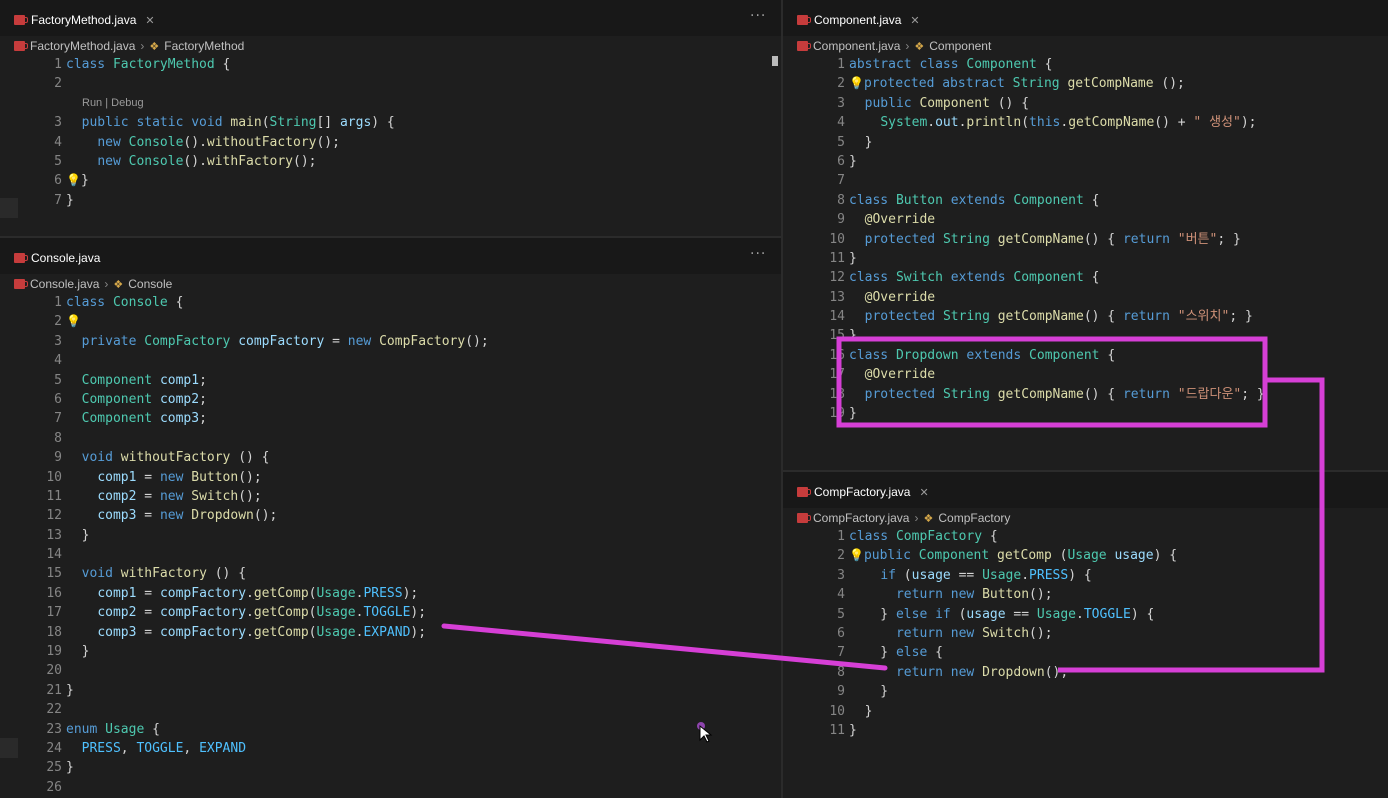  Describe the element at coordinates (54, 671) in the screenshot. I see `code-line: 20` at that location.